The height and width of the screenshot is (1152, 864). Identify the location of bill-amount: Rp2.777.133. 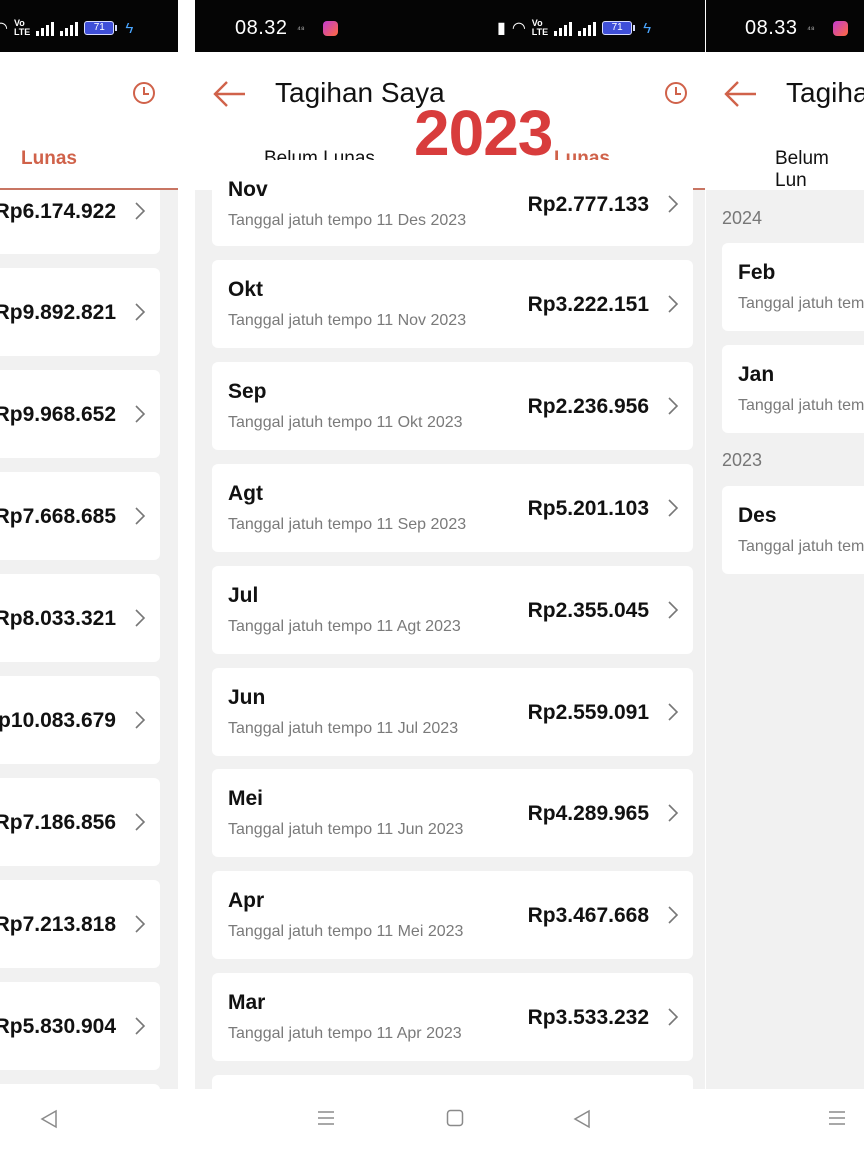
(588, 204).